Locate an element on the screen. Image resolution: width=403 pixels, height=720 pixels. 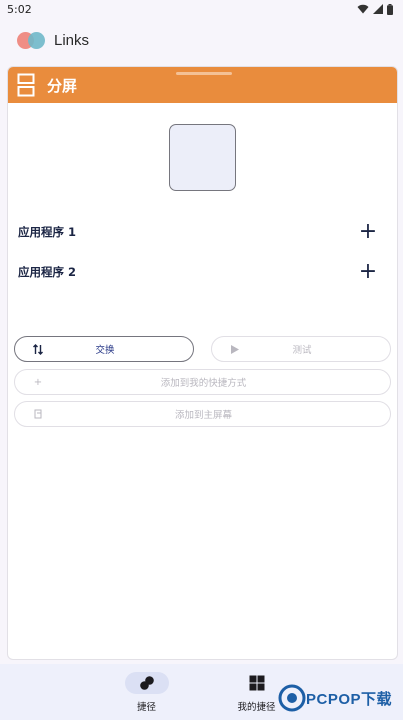
wifi-icon is located at coordinates (363, 9).